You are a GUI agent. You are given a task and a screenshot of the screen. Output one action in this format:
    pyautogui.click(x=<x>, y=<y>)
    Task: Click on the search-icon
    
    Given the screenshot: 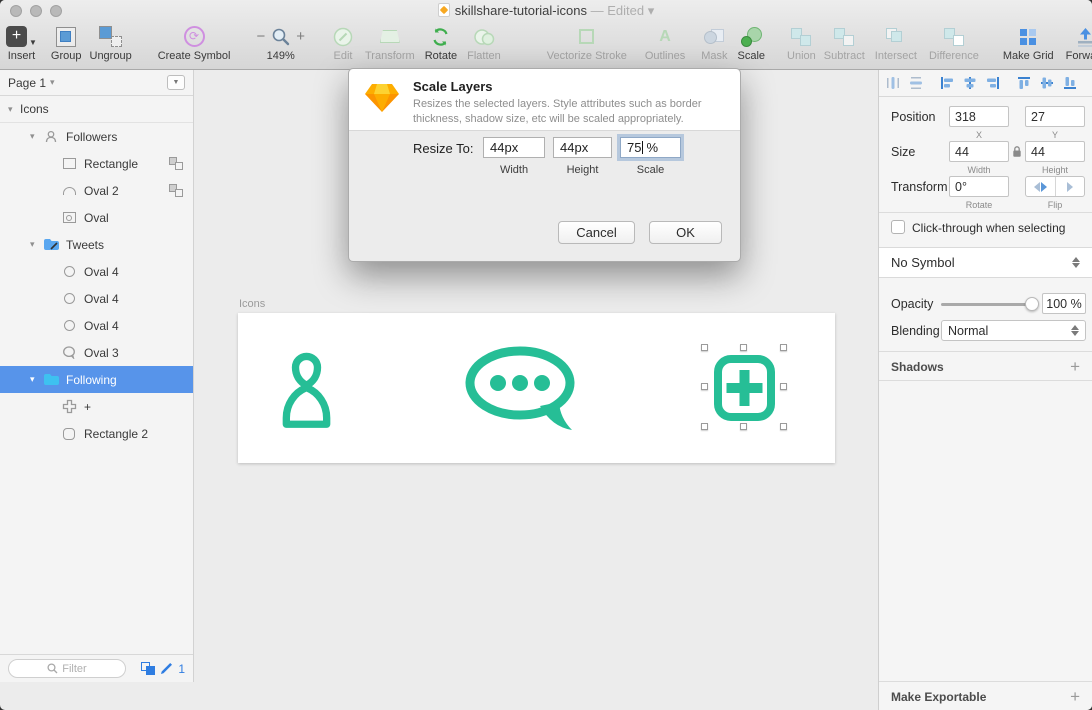 What is the action you would take?
    pyautogui.click(x=52, y=668)
    